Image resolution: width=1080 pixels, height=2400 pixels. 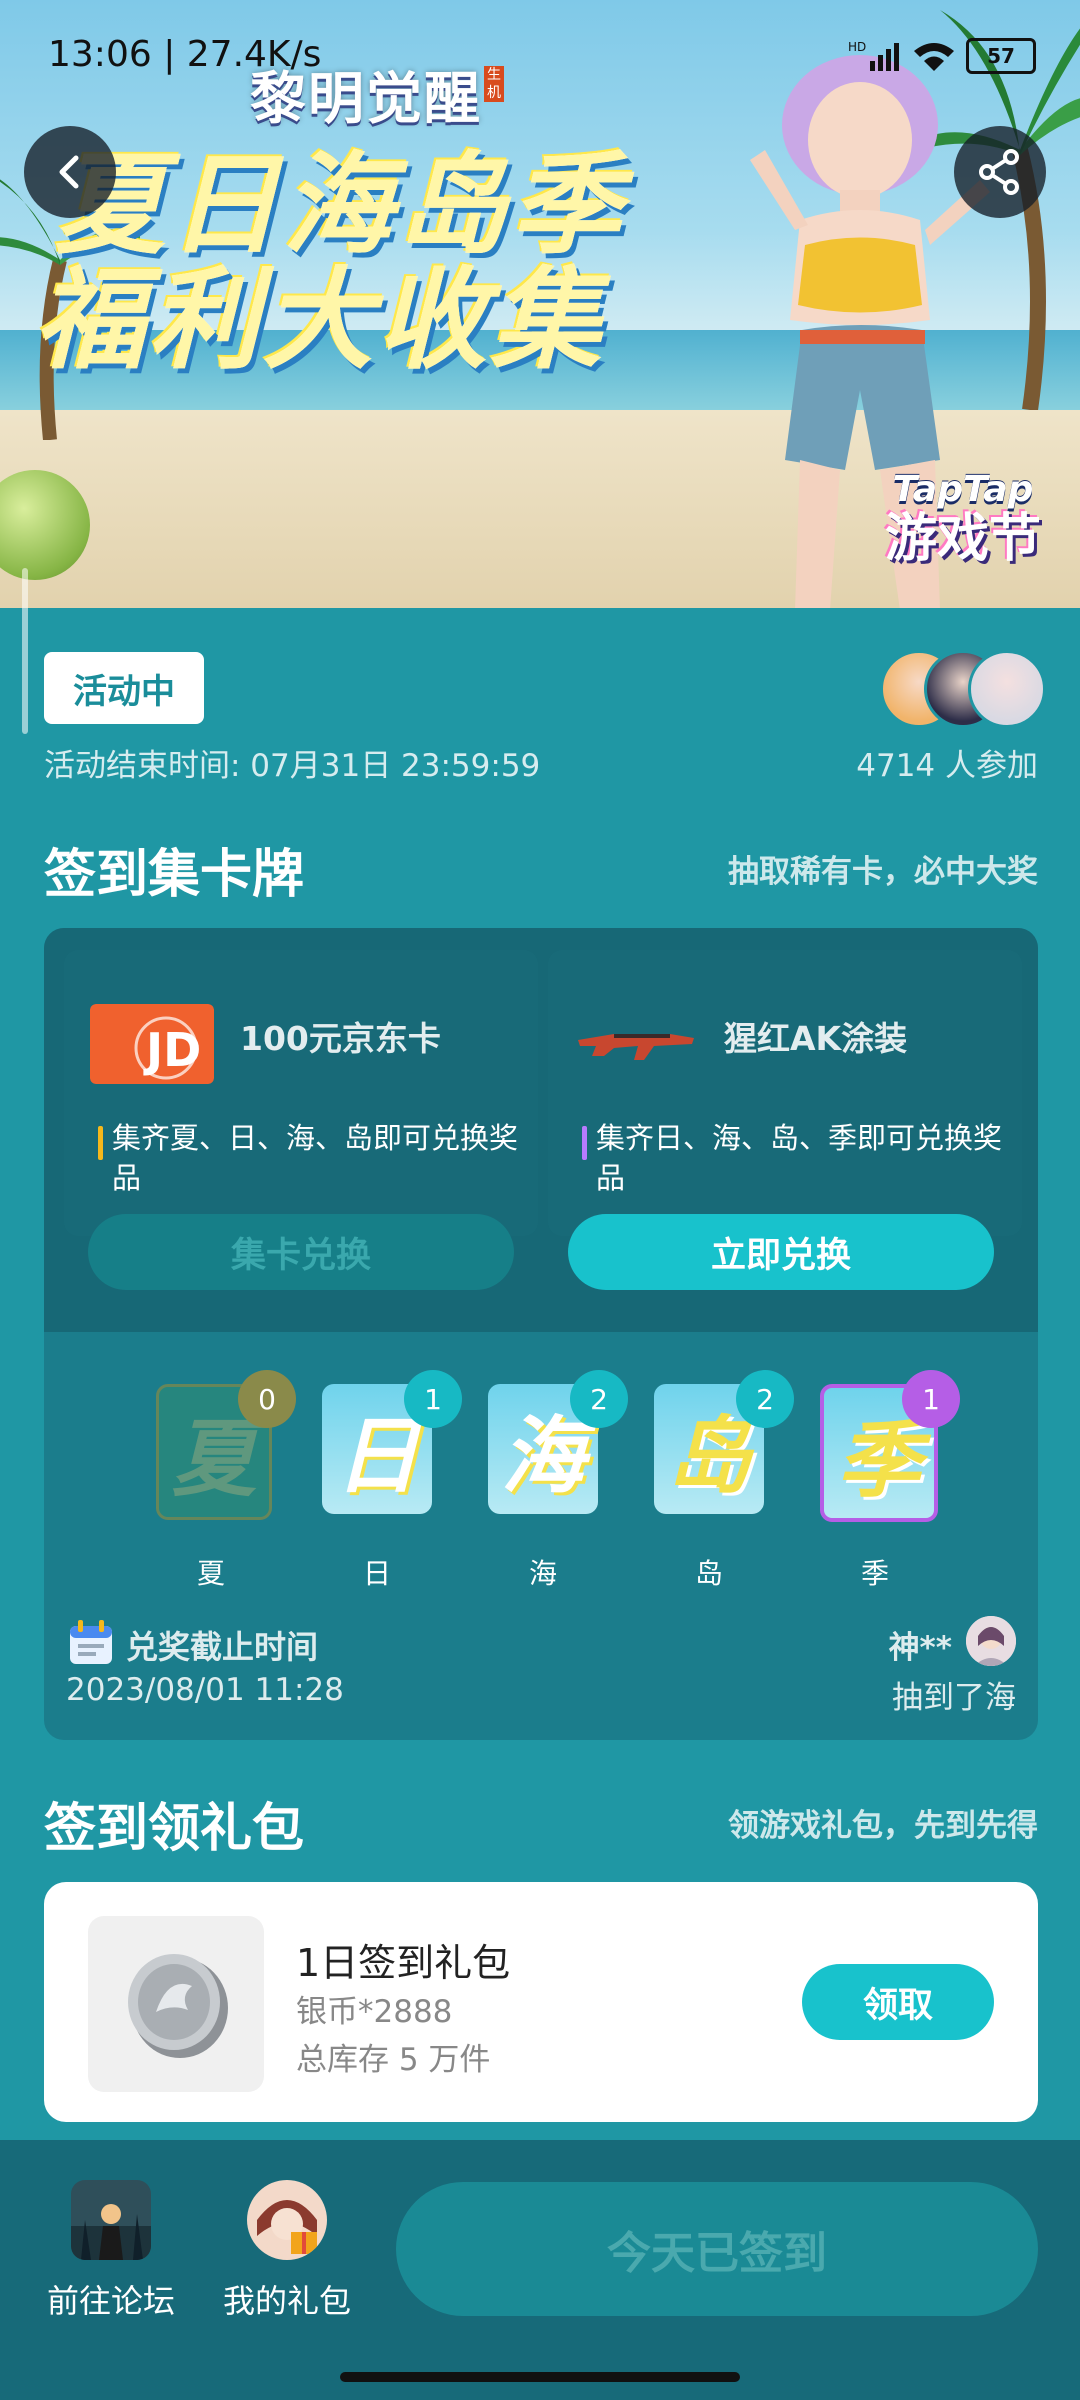 What do you see at coordinates (310, 1158) in the screenshot?
I see `prize-description: 集齐夏、日、海、岛即可兑换奖品` at bounding box center [310, 1158].